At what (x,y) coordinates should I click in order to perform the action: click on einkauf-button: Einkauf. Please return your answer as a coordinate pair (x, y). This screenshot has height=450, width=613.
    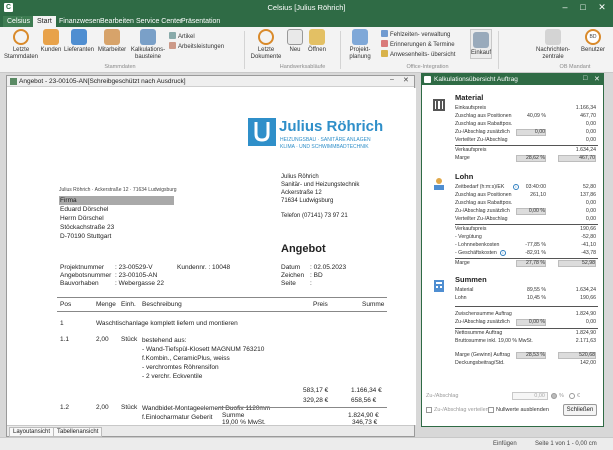
    Looking at the image, I should click on (481, 44).